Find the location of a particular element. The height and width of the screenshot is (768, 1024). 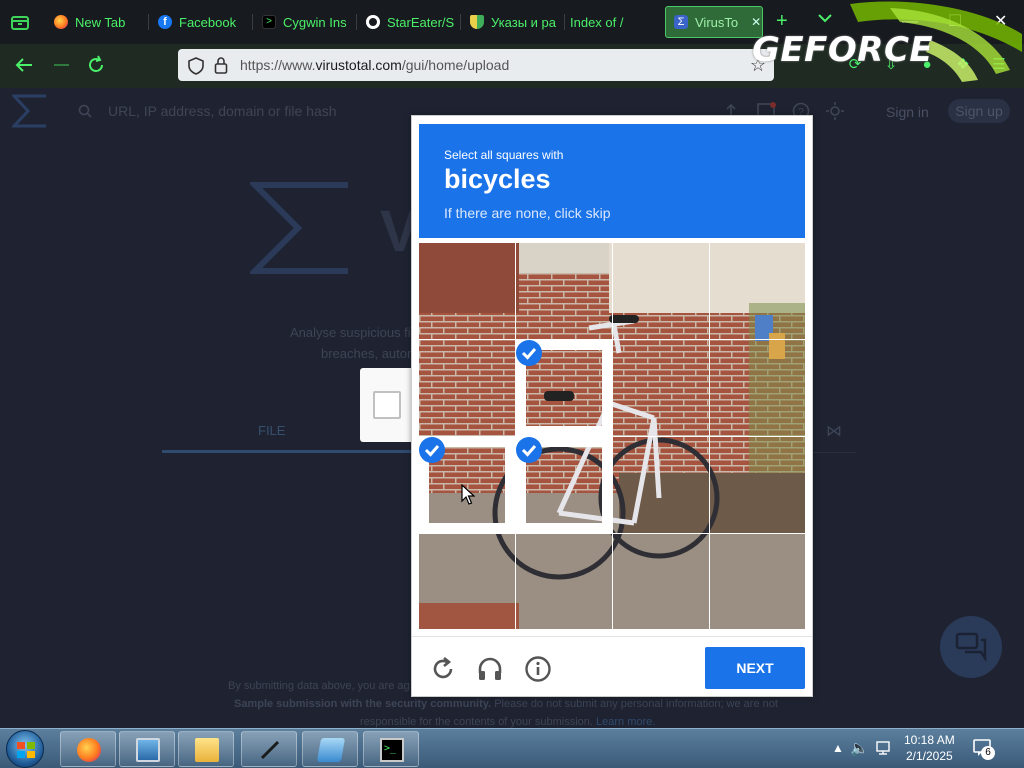

taskbar-virtual-machine is located at coordinates (330, 749).